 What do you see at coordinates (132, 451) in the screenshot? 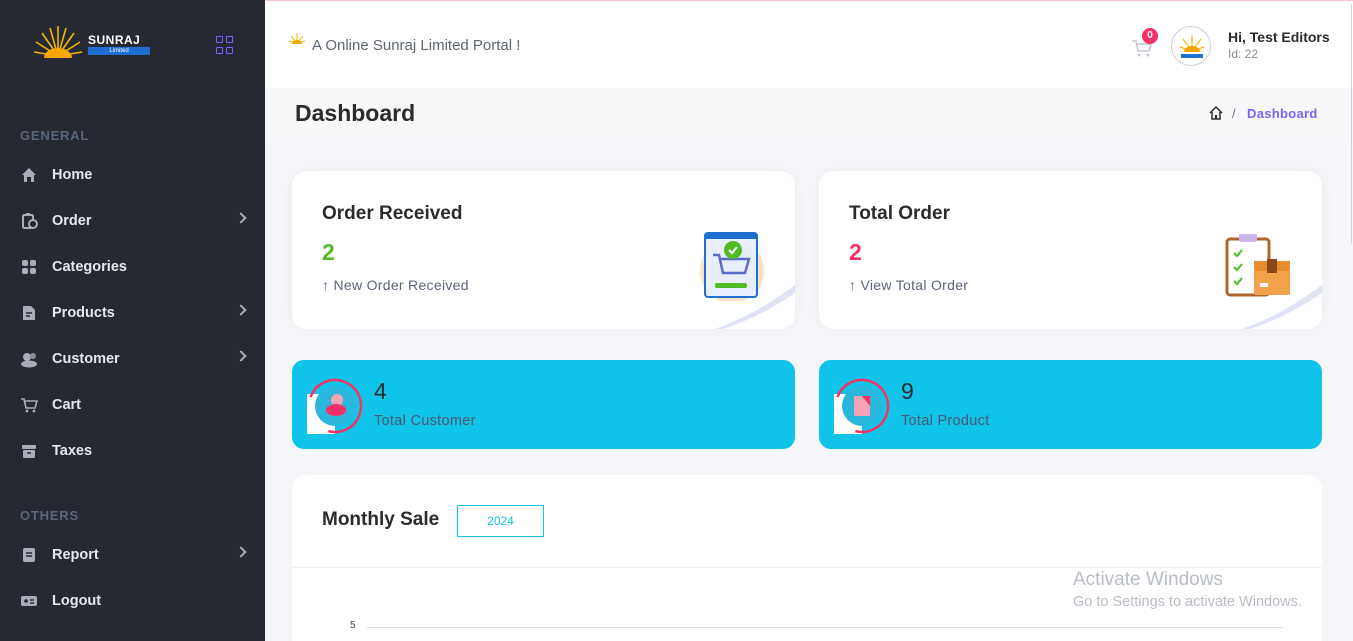
I see `sidebar-item-taxes: Taxes` at bounding box center [132, 451].